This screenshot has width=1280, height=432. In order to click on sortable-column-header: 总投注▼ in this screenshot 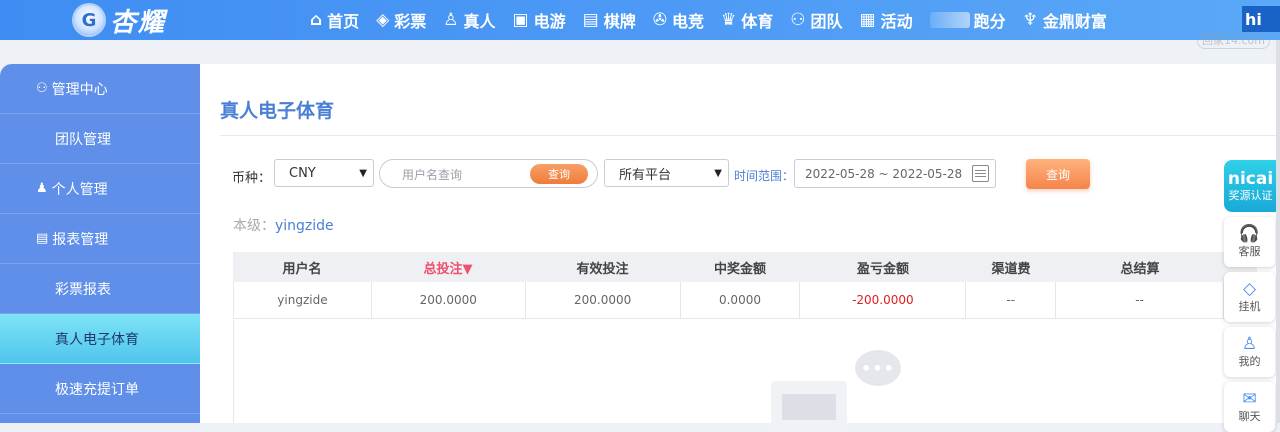, I will do `click(448, 267)`.